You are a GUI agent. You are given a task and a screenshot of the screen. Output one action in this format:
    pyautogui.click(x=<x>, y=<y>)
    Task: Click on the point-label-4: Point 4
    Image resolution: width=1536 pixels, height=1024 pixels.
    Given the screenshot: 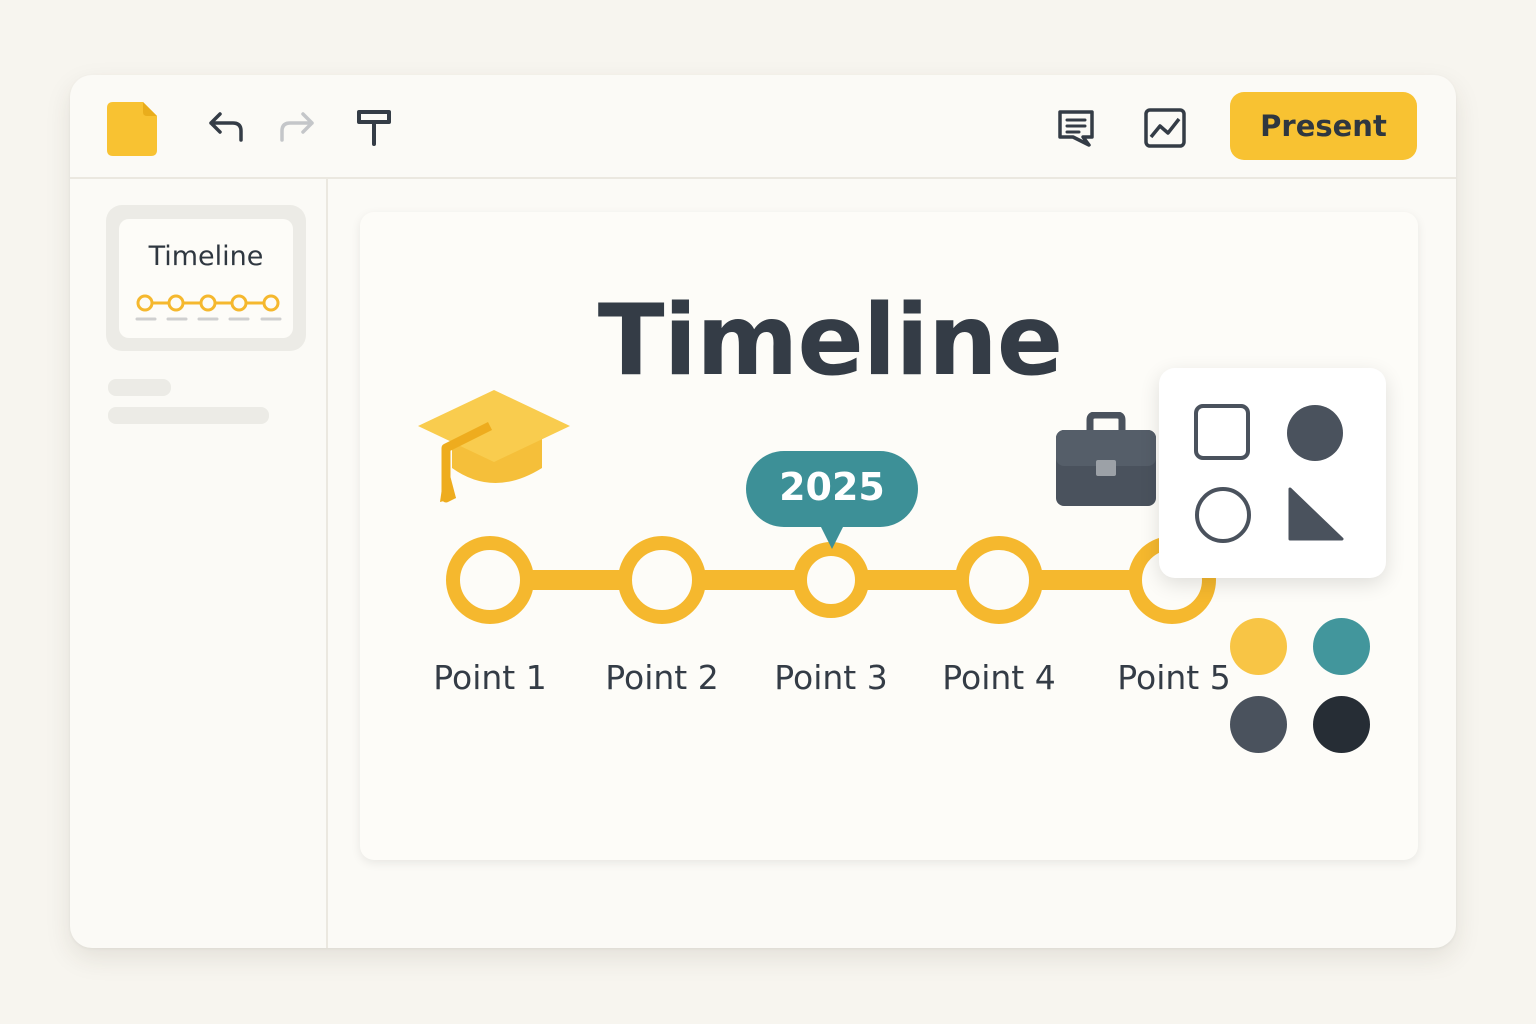 What is the action you would take?
    pyautogui.click(x=999, y=677)
    